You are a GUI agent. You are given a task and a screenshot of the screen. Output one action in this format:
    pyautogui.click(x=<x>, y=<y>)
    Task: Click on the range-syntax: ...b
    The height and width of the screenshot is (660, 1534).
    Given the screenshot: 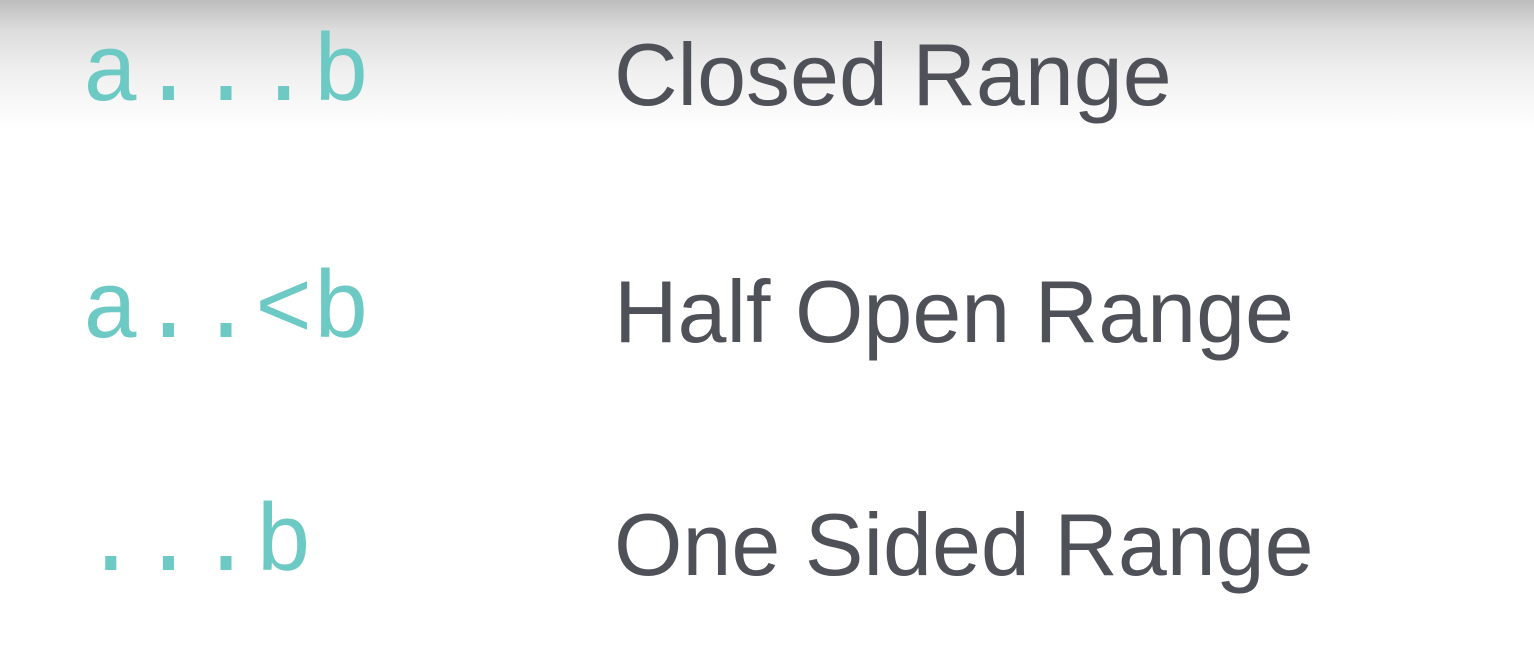 What is the action you would take?
    pyautogui.click(x=197, y=544)
    